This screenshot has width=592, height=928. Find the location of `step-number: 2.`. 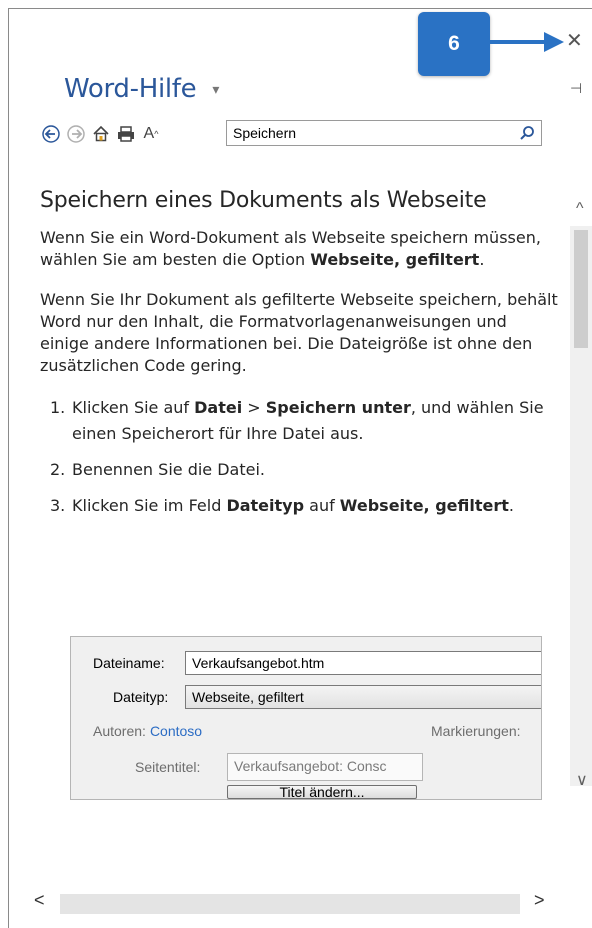

step-number: 2. is located at coordinates (58, 469).